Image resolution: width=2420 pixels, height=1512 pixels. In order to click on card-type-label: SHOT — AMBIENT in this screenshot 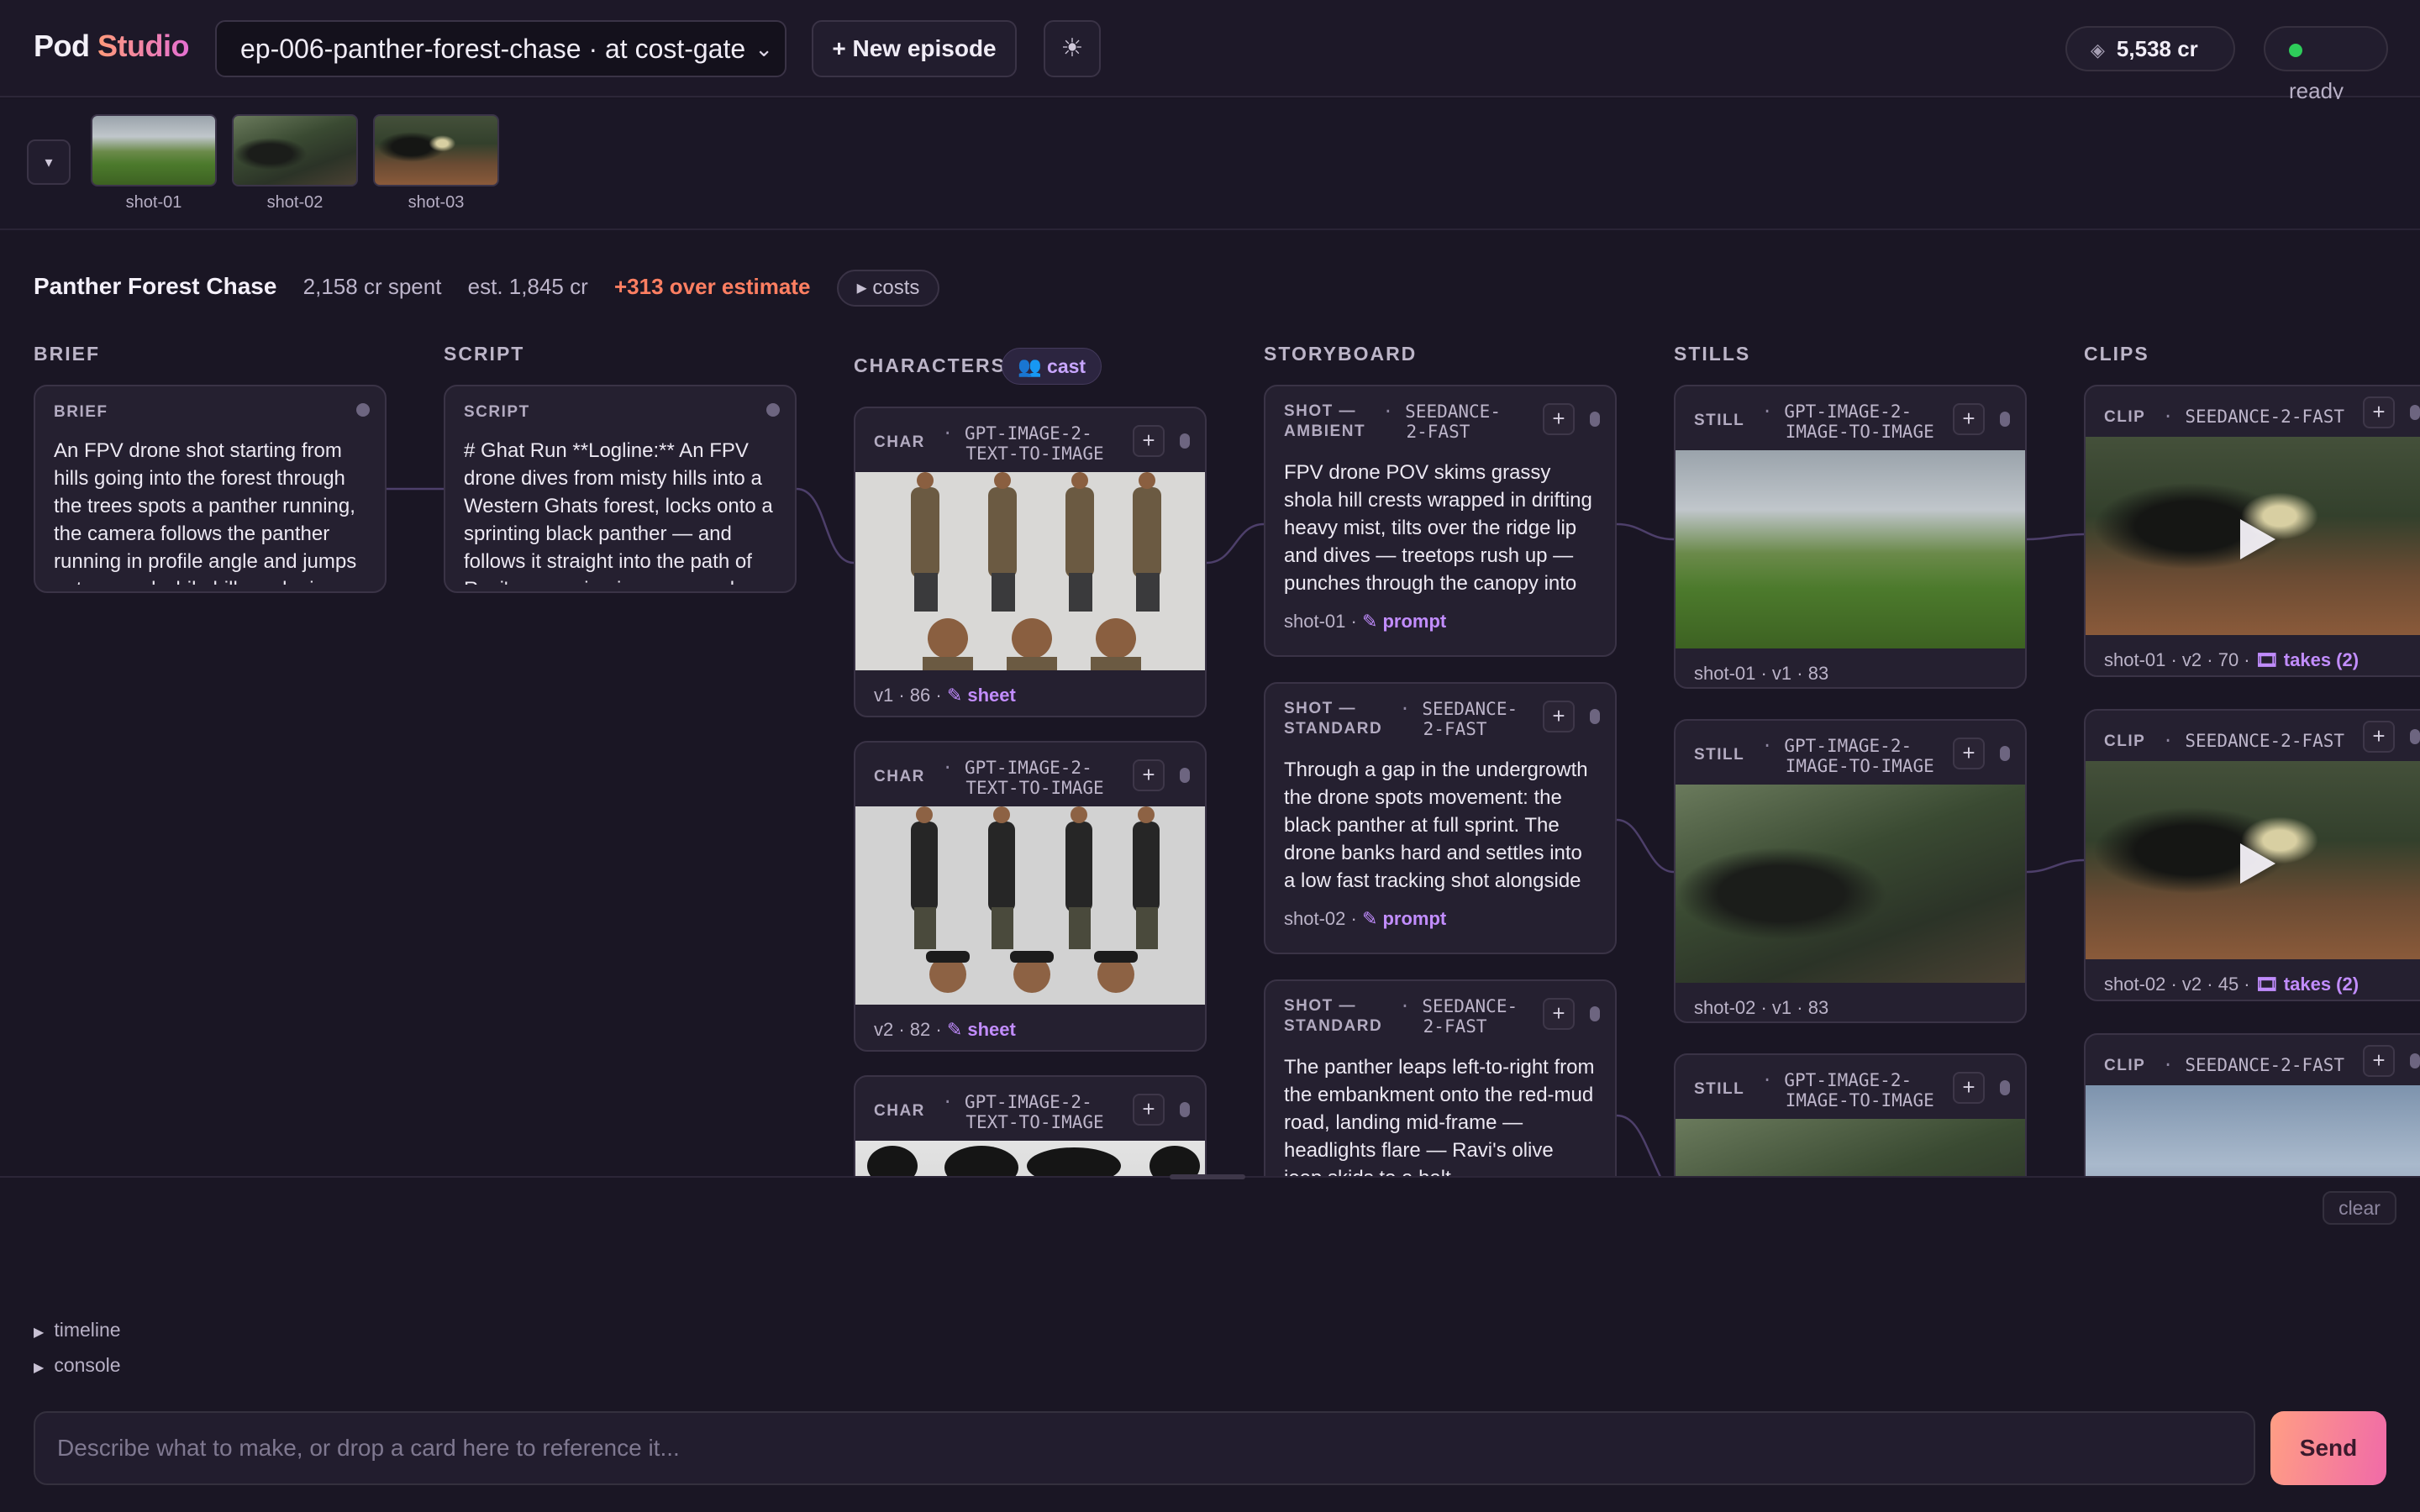, I will do `click(1325, 421)`.